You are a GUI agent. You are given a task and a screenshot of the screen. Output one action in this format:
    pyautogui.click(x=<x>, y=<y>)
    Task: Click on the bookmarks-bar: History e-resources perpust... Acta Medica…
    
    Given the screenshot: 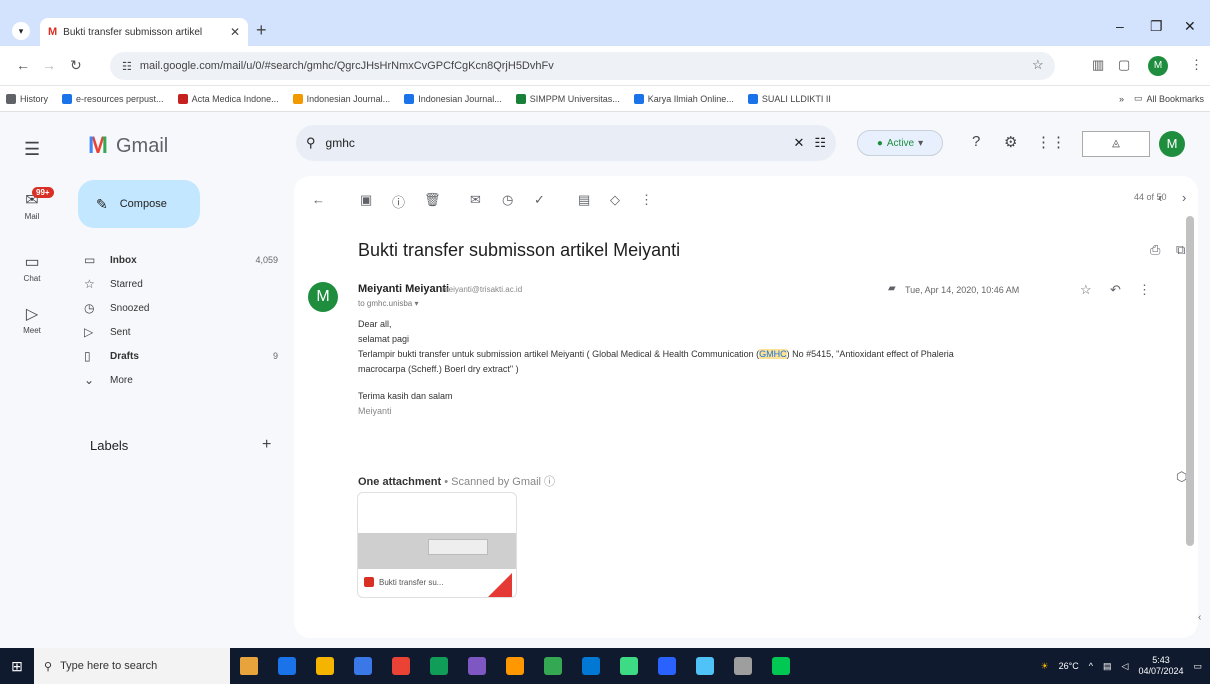 What is the action you would take?
    pyautogui.click(x=605, y=99)
    